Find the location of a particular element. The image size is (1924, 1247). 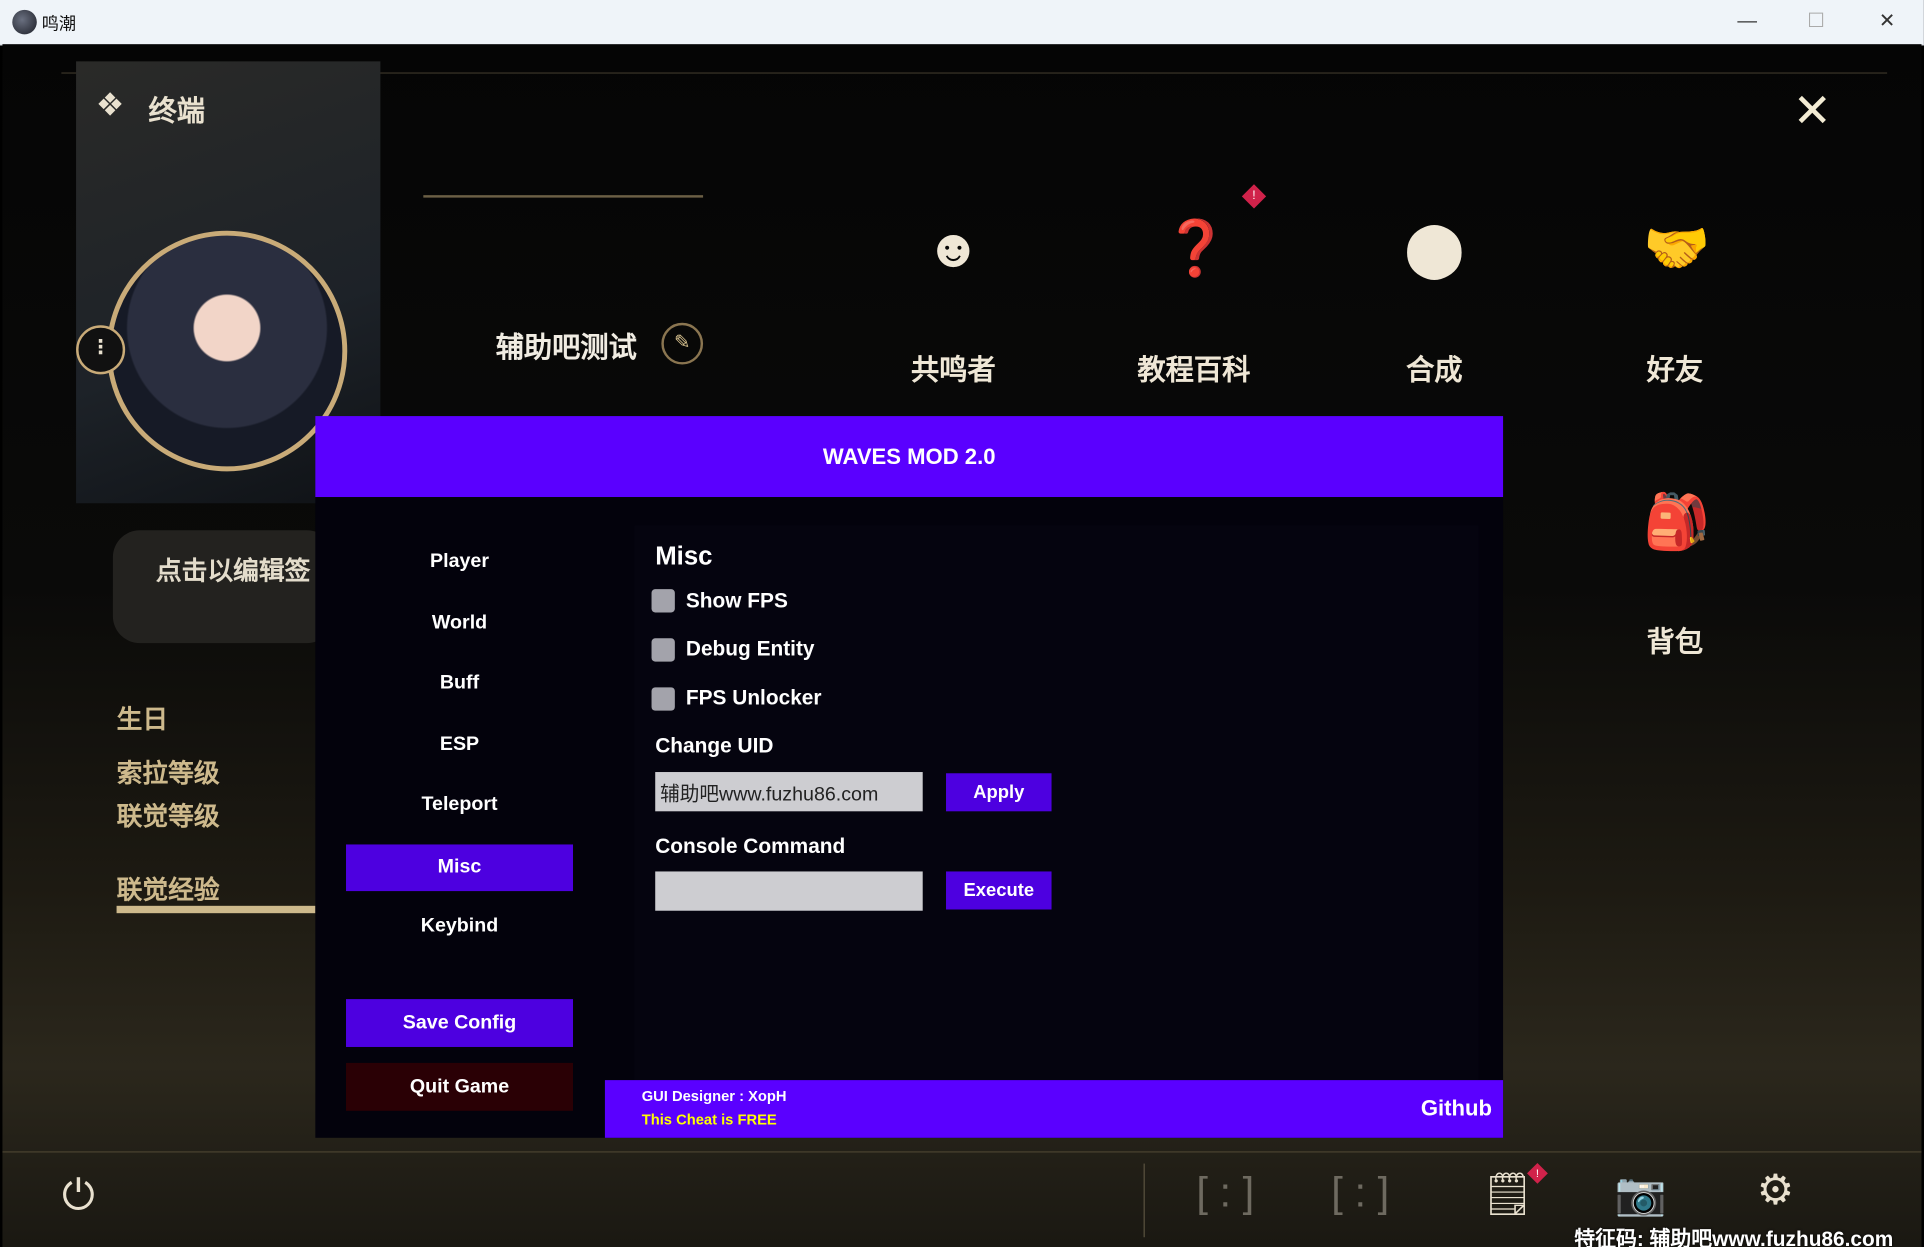

union-exp-bar is located at coordinates (216, 909).